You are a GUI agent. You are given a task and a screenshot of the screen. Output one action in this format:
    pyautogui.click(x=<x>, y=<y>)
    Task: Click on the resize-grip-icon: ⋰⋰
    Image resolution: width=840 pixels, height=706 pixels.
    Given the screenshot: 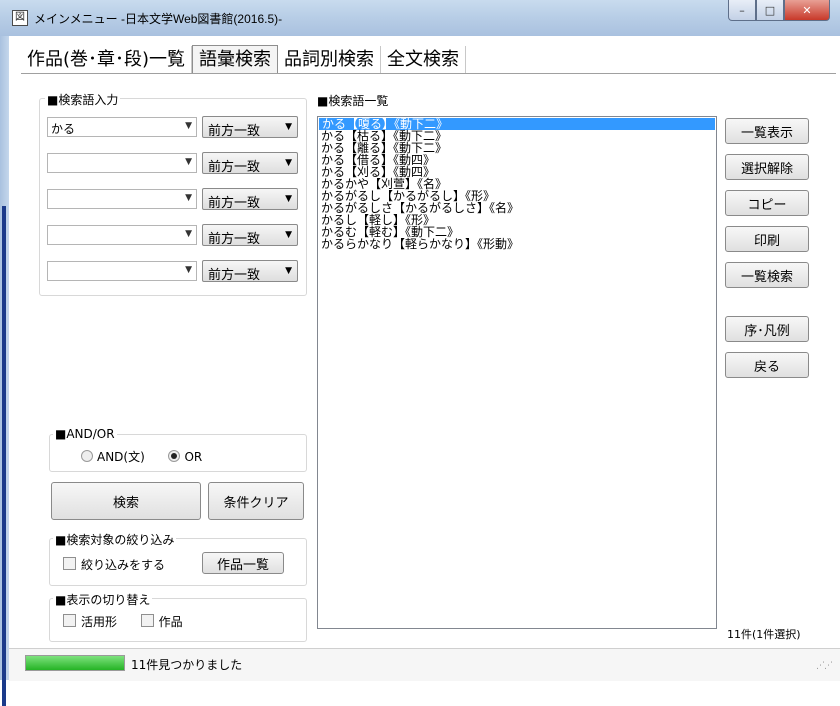 What is the action you would take?
    pyautogui.click(x=824, y=666)
    